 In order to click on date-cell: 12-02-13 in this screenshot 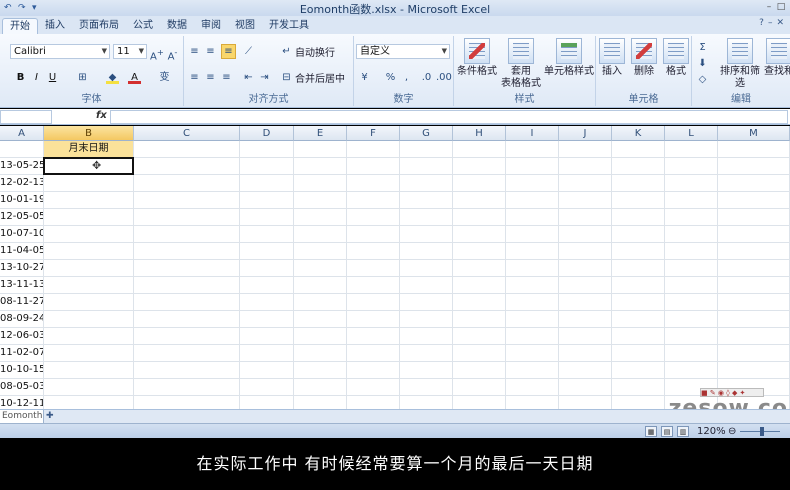, I will do `click(22, 183)`.